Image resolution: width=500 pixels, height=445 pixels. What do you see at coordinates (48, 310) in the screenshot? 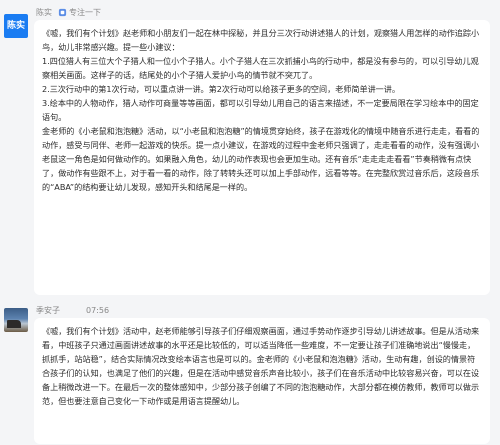
I see `sender-name: 季安子` at bounding box center [48, 310].